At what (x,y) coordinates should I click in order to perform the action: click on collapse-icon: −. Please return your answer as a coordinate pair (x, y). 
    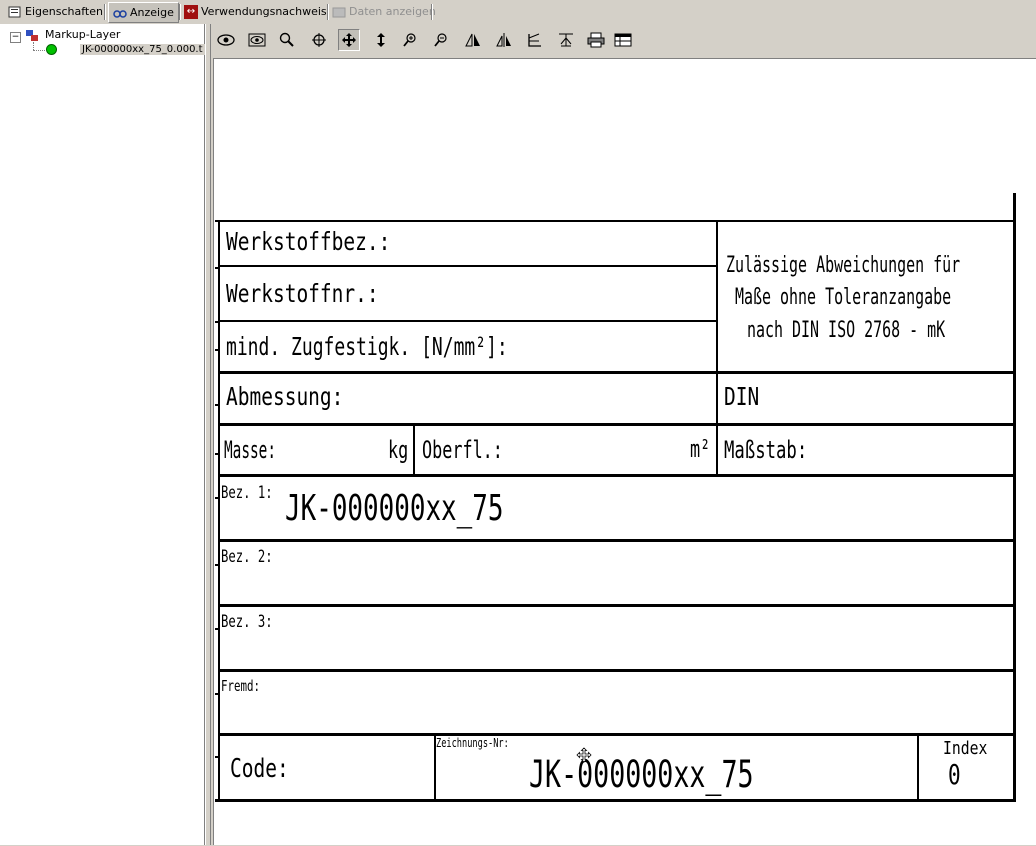
    Looking at the image, I should click on (15, 37).